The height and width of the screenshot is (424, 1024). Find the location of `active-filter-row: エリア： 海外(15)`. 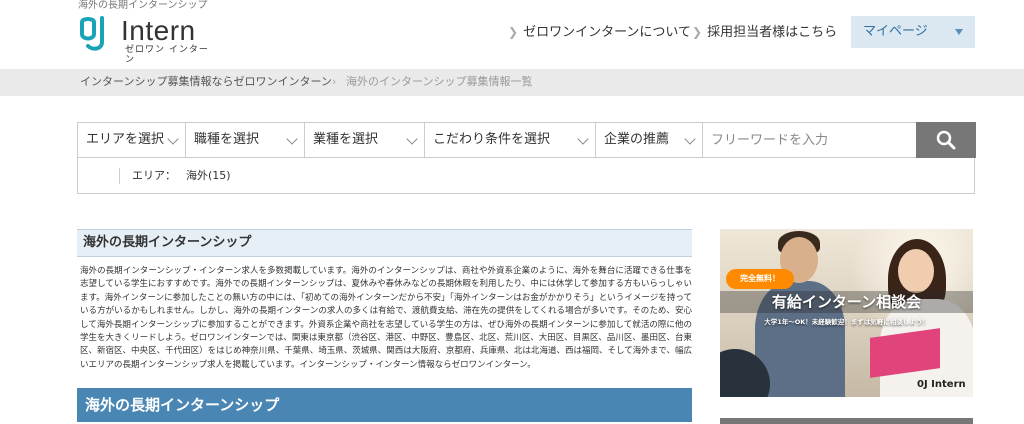

active-filter-row: エリア： 海外(15) is located at coordinates (526, 176).